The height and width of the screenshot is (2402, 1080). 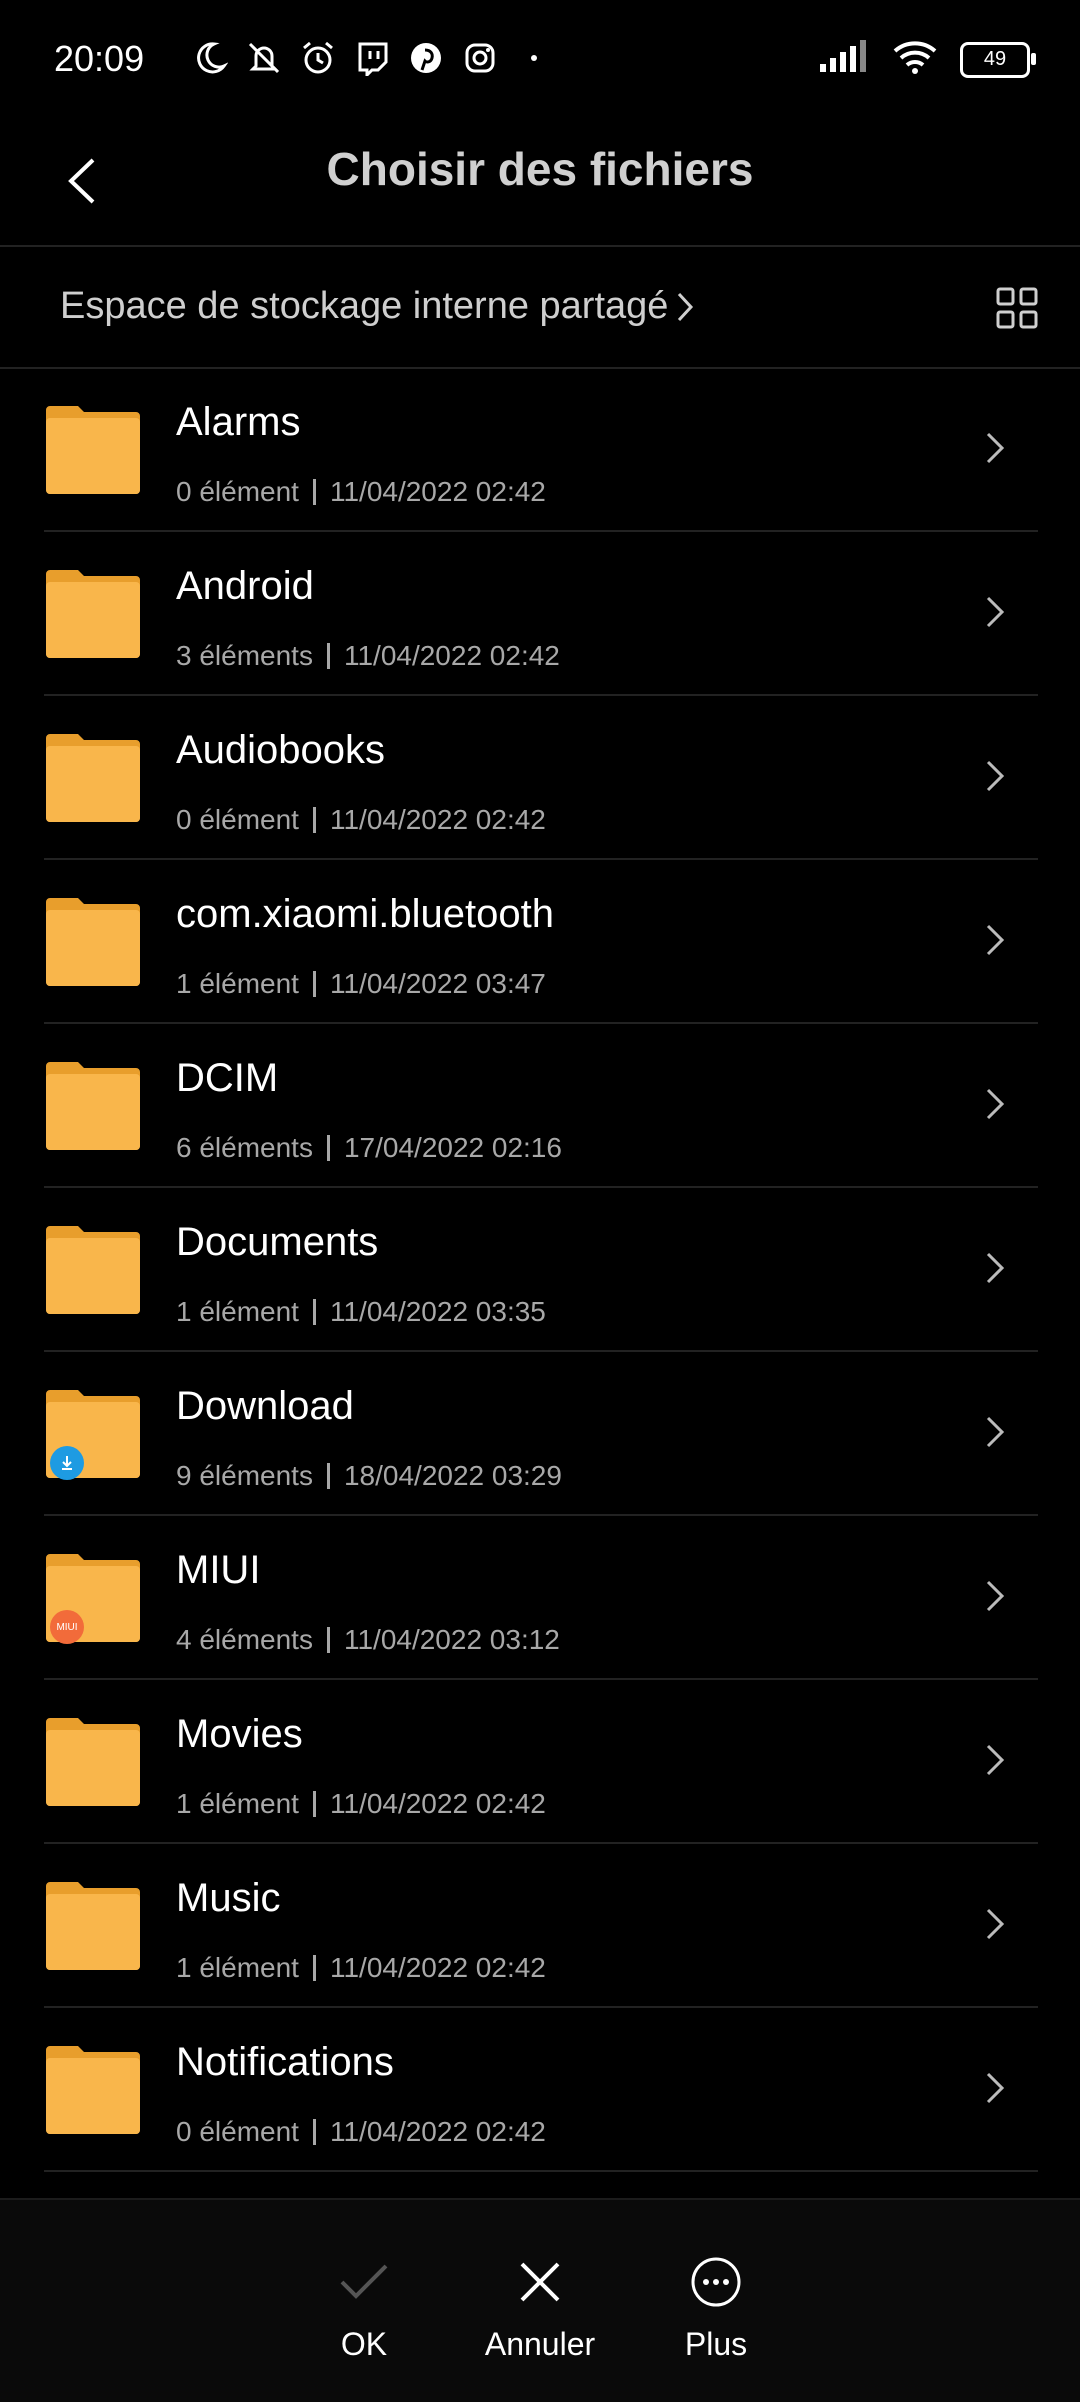 I want to click on folder-row: MIUI MIUI 4 éléments 11/04/2022 03:12, so click(x=540, y=1598).